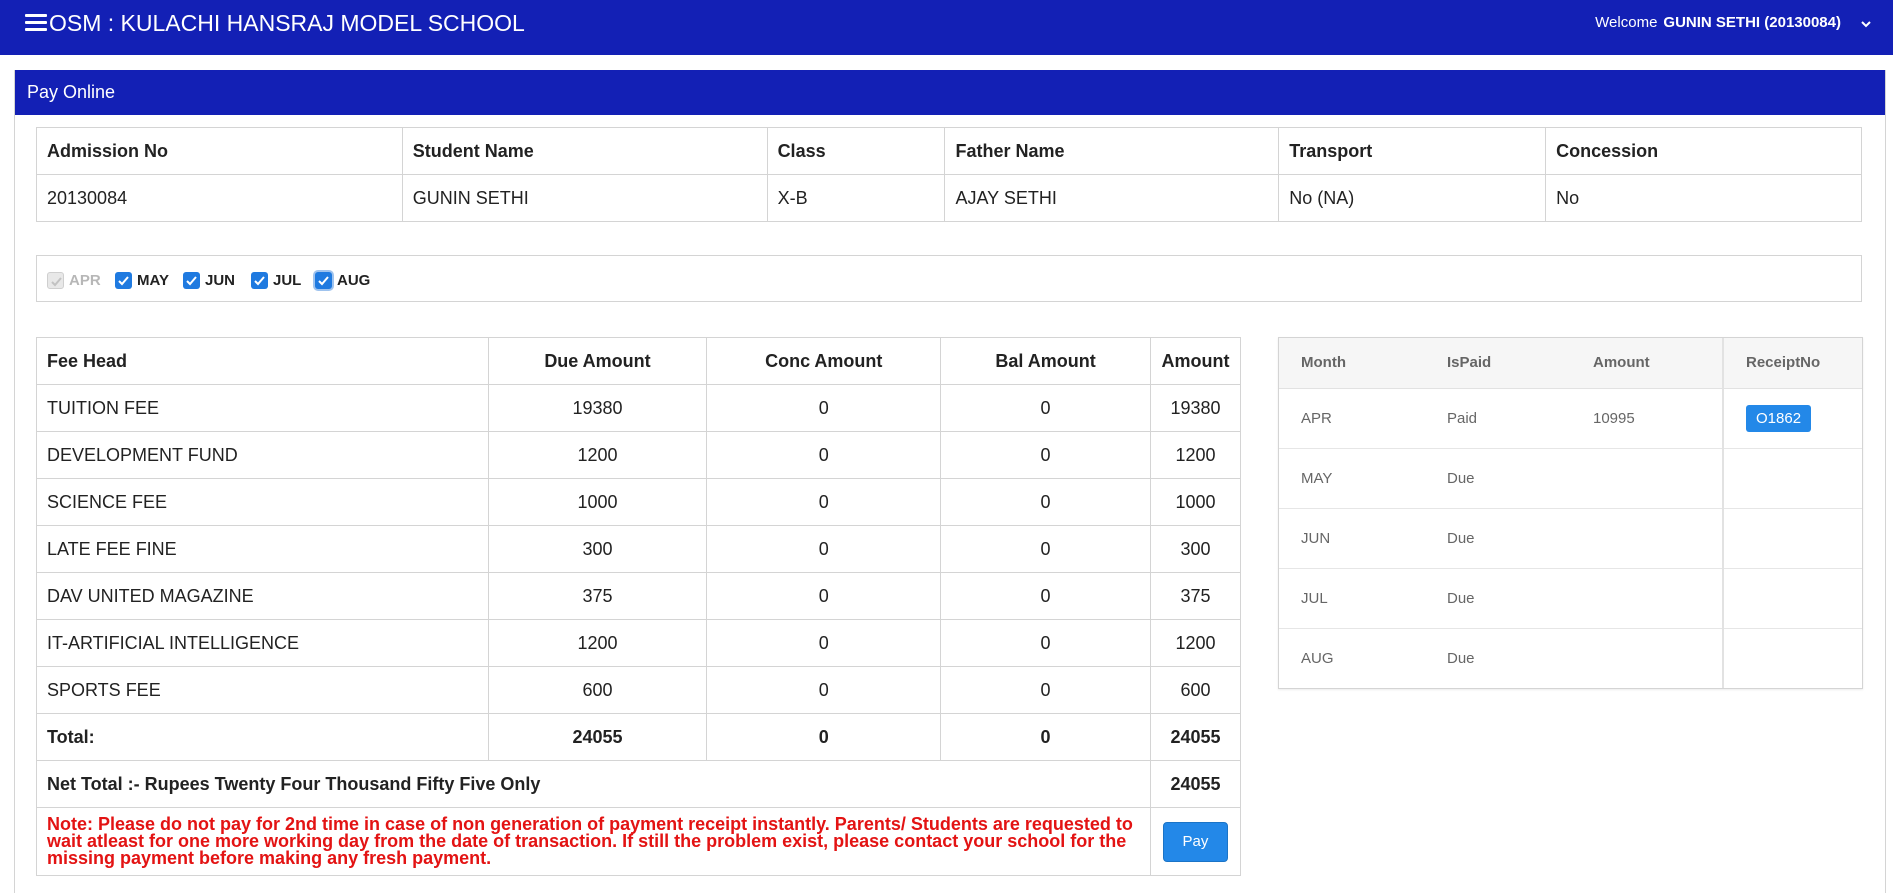 This screenshot has height=893, width=1893. Describe the element at coordinates (219, 198) in the screenshot. I see `admission-no-value: 20130084` at that location.